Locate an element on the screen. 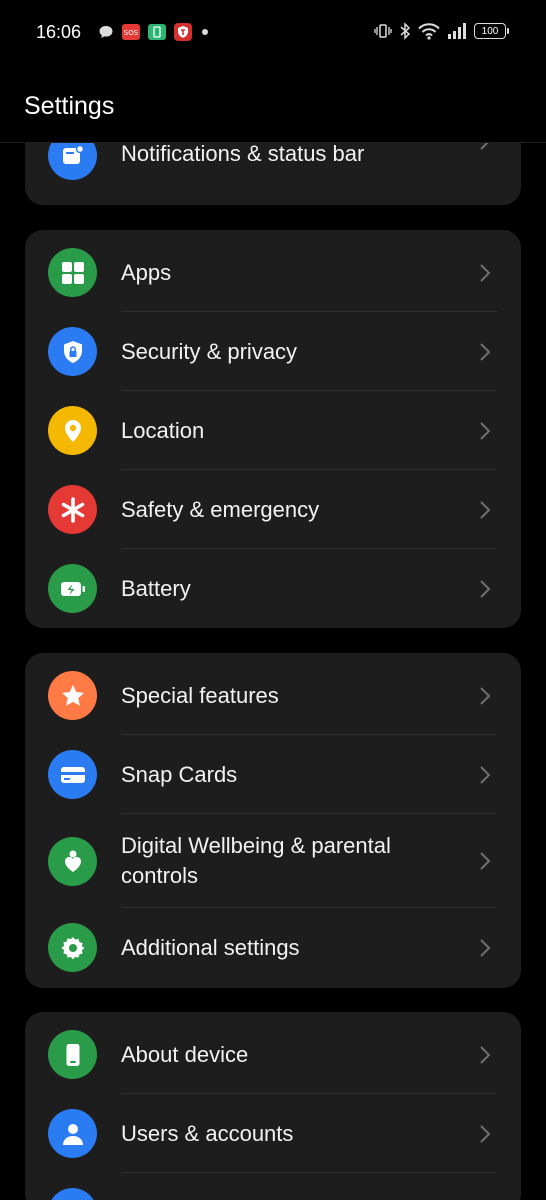 This screenshot has width=546, height=1200. settings-item-label: Security & privacy is located at coordinates (209, 351).